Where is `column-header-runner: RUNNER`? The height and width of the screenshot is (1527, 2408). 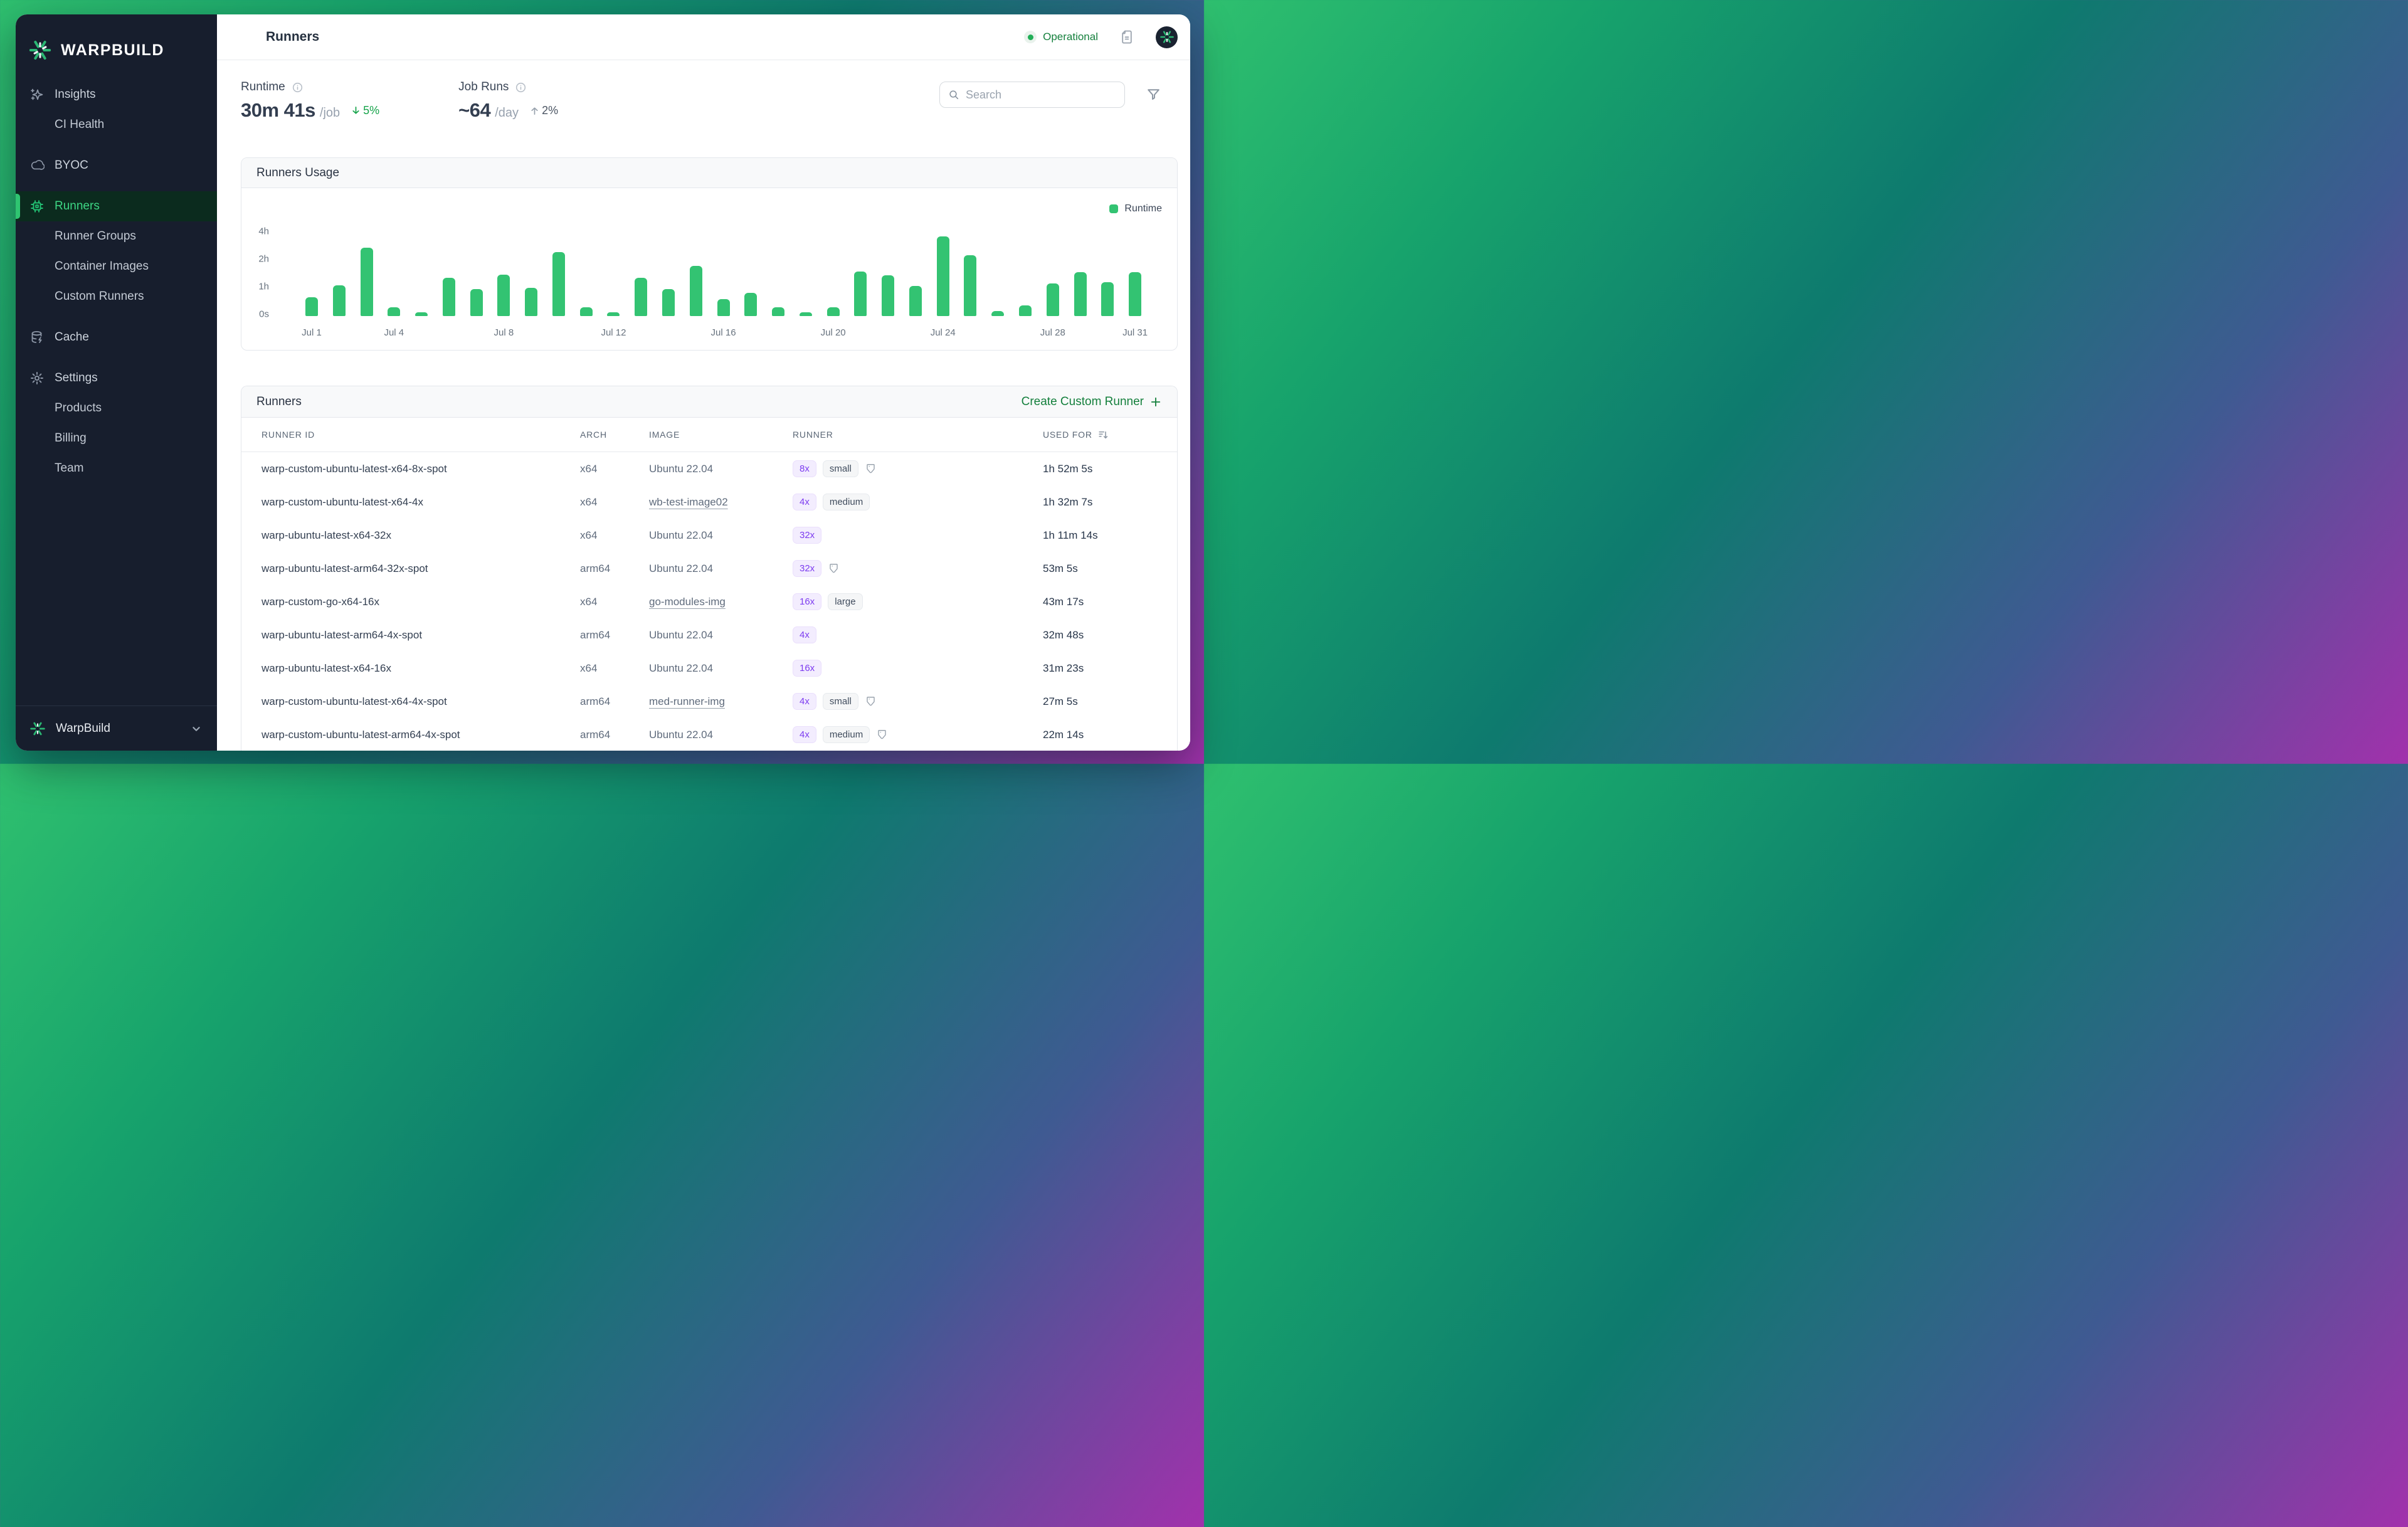 column-header-runner: RUNNER is located at coordinates (918, 435).